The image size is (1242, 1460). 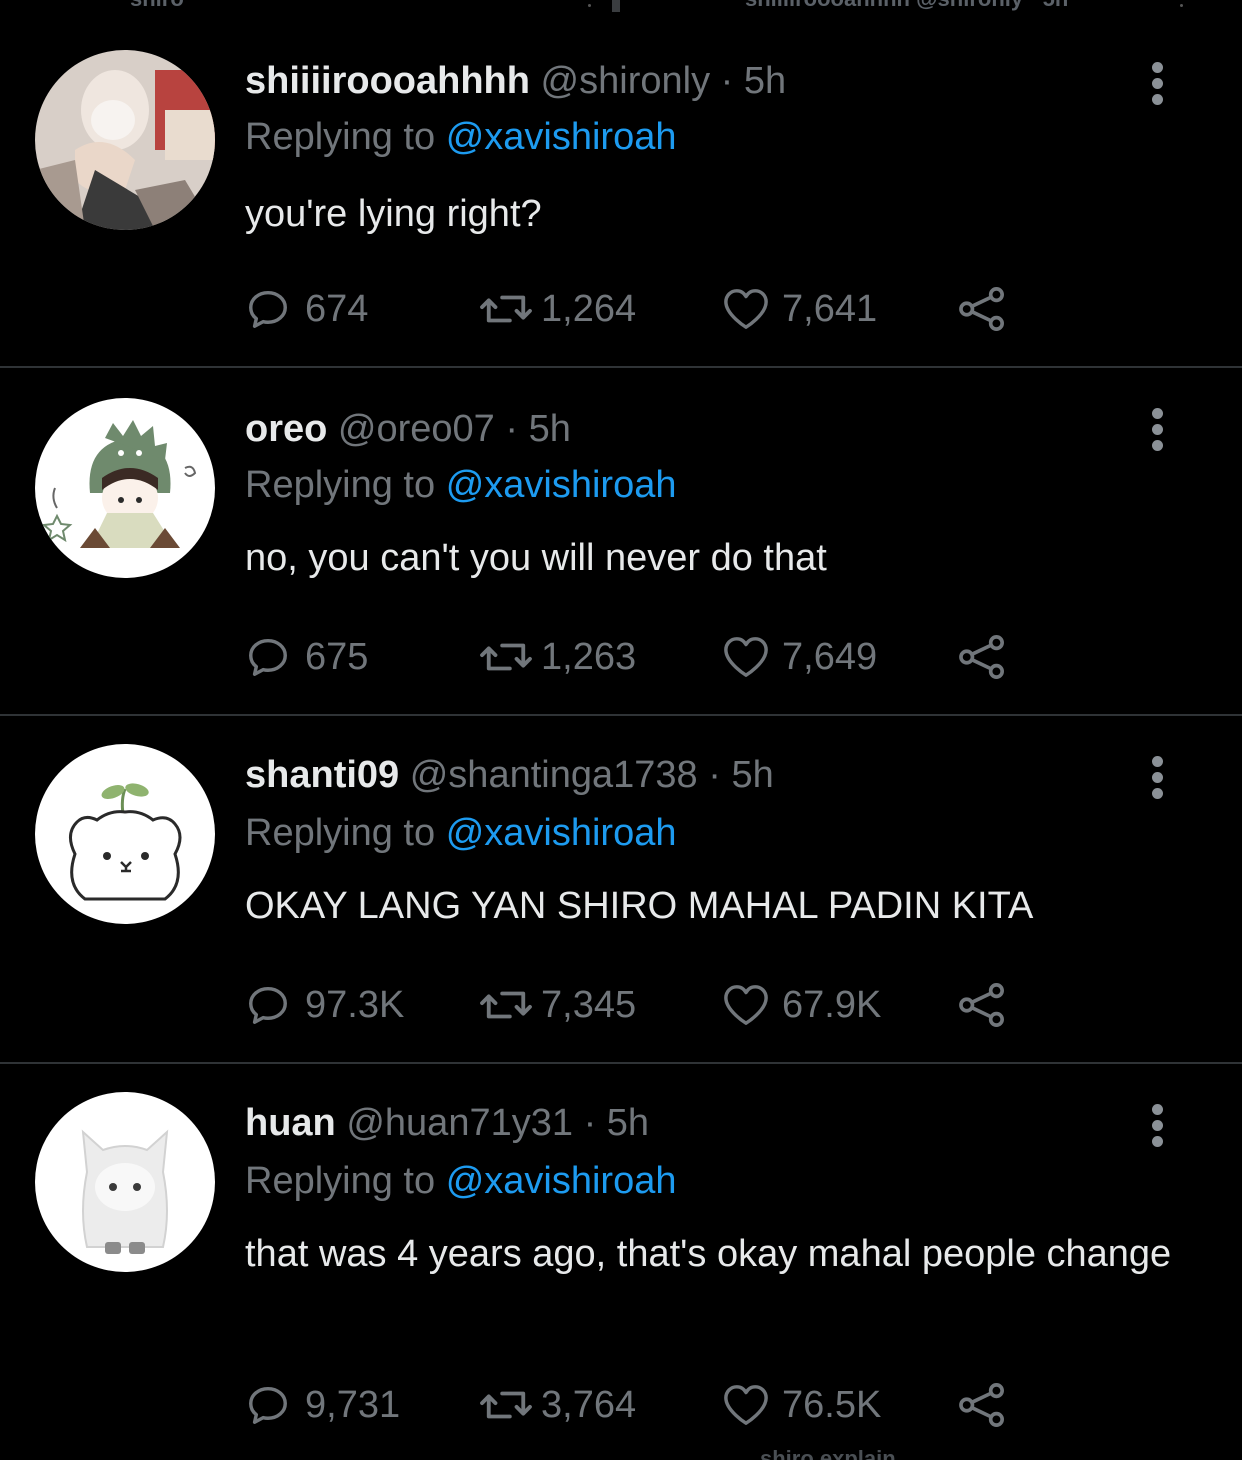 I want to click on tweet-text: no, you can't you will never do that, so click(x=536, y=558).